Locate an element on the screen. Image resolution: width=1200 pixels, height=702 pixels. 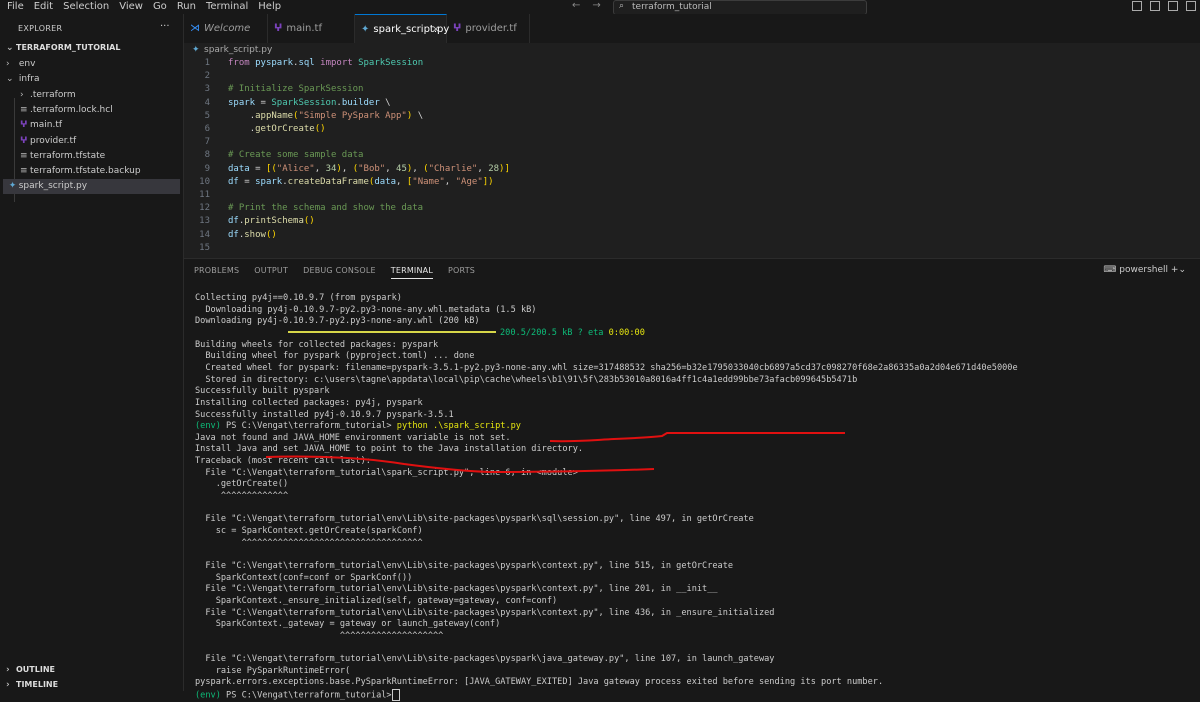
tab-label: provider.tf is located at coordinates (491, 28).